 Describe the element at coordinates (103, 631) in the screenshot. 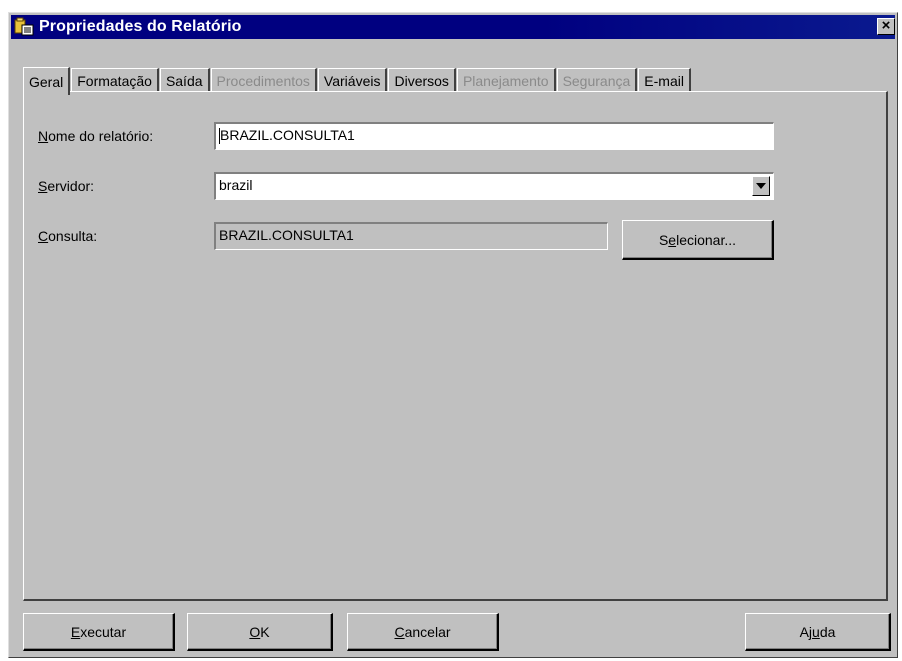

I see `run-button-text: xecutar` at that location.